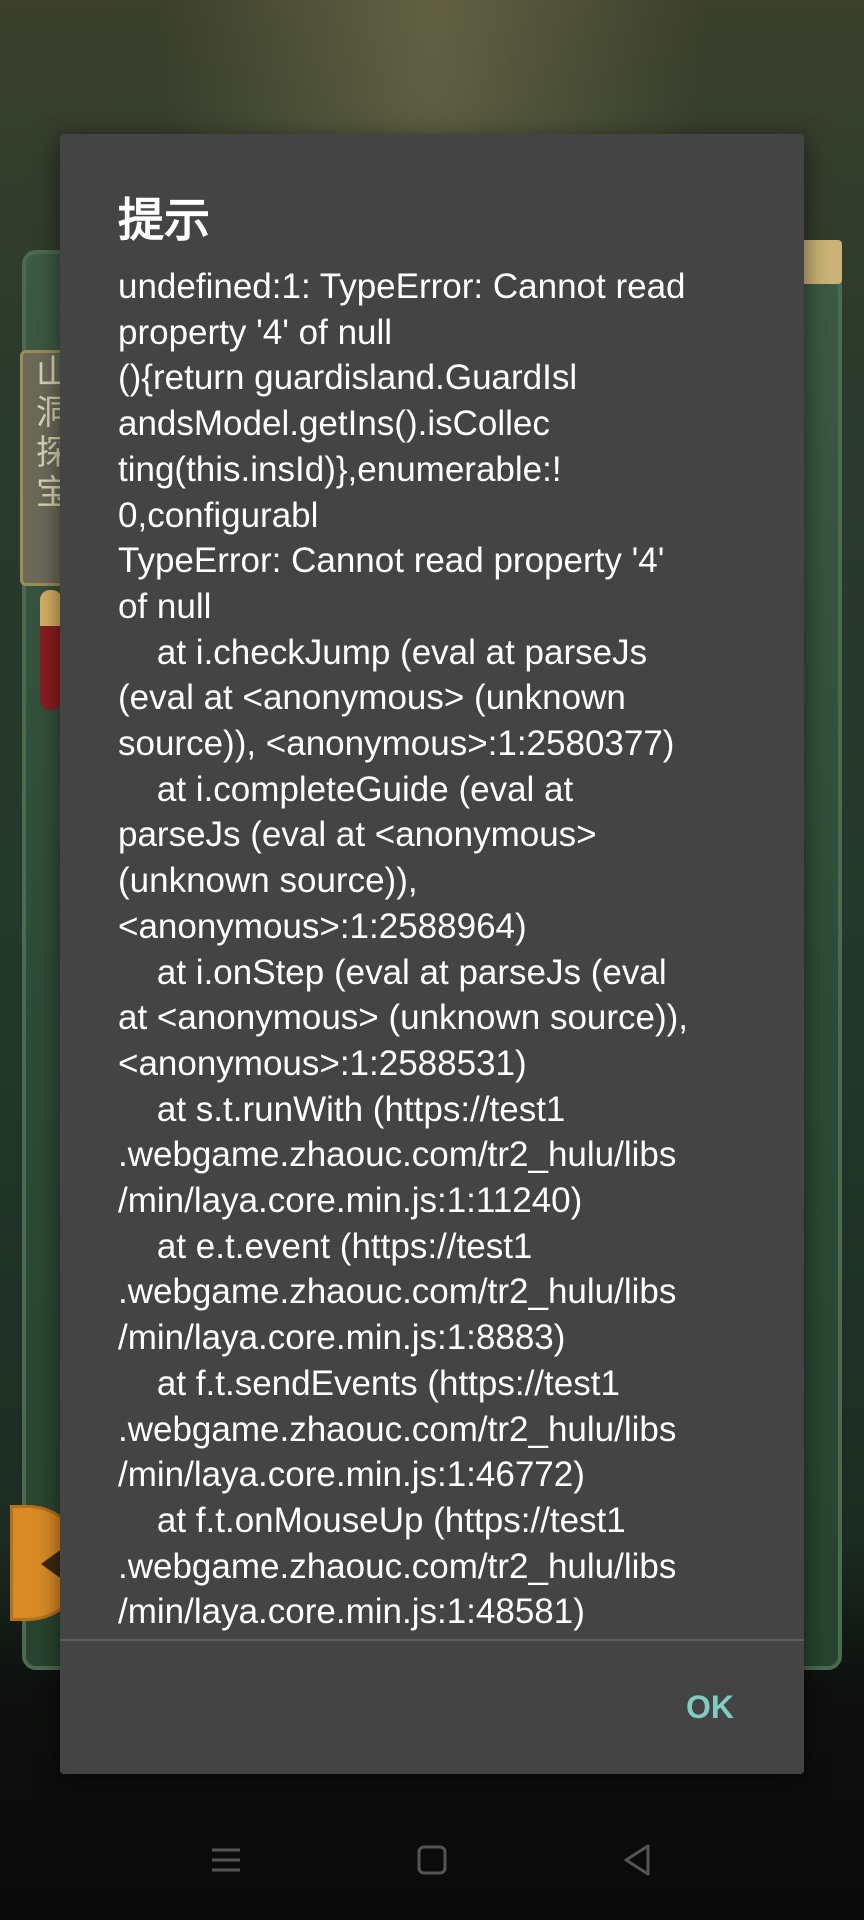  Describe the element at coordinates (164, 220) in the screenshot. I see `dialog-title: 提示` at that location.